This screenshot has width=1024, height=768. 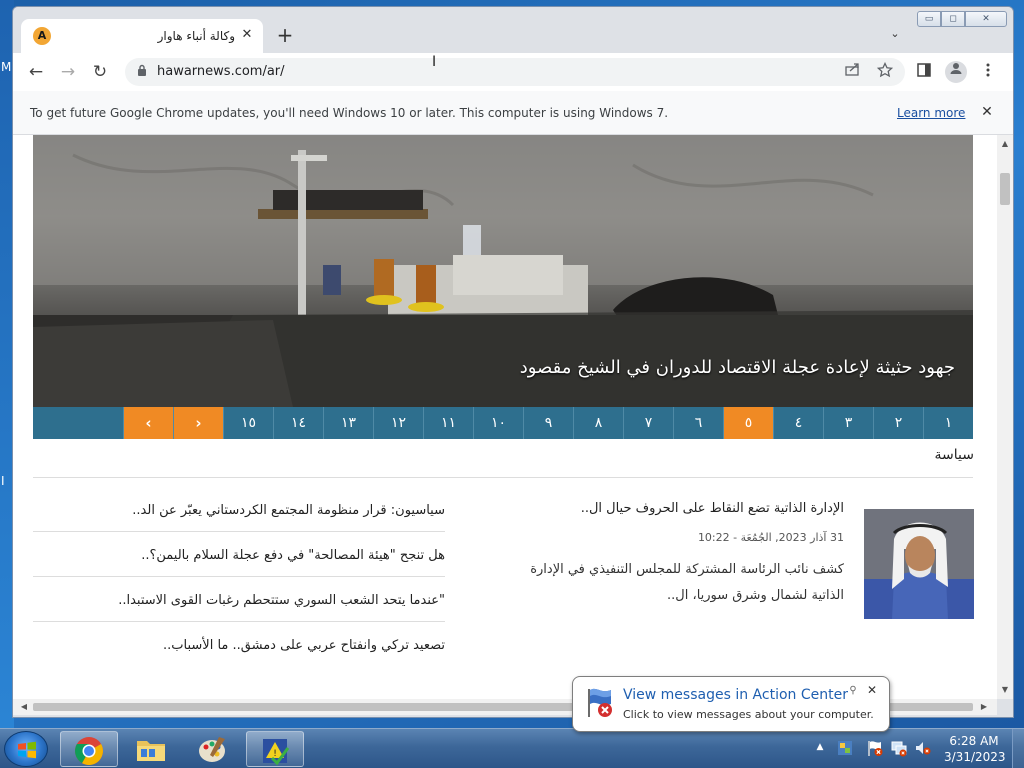 I want to click on url-text: hawarnews.com/ar/, so click(x=221, y=71).